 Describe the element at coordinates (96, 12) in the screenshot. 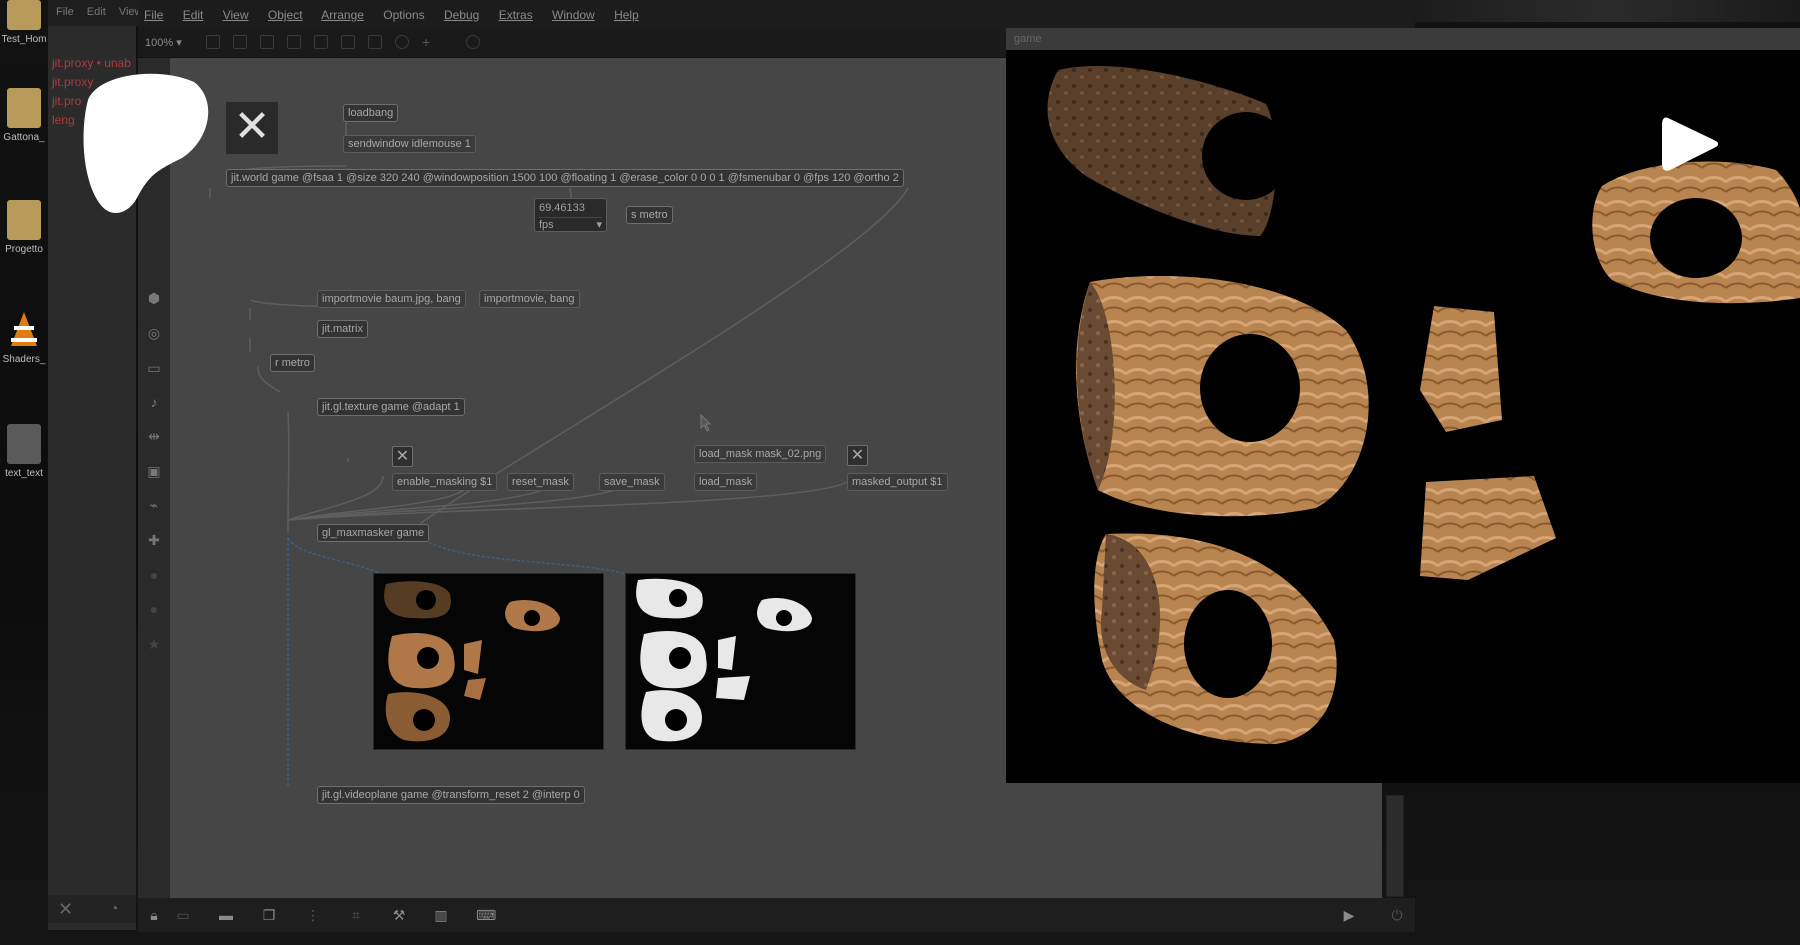

I see `console-menu-edit: Edit` at that location.